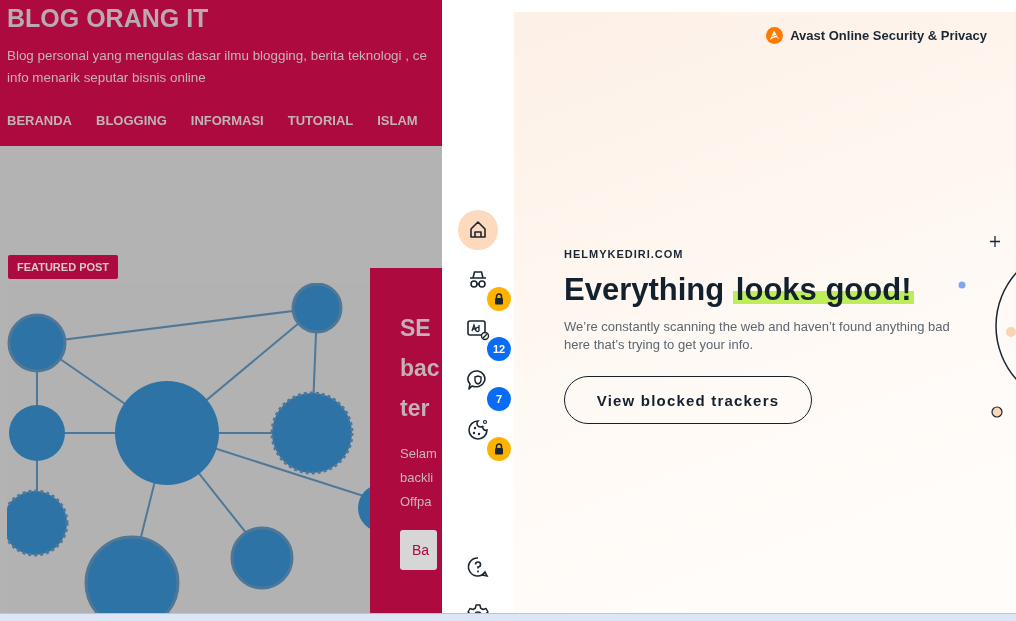 Image resolution: width=1016 pixels, height=621 pixels. I want to click on help-icon, so click(478, 567).